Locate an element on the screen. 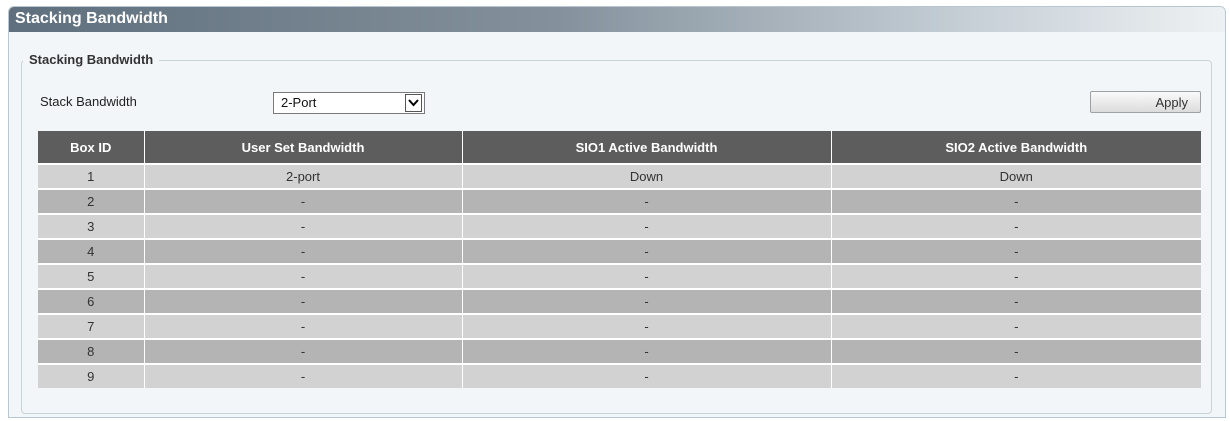 The height and width of the screenshot is (421, 1230). stack-bandwidth-value: 2-Port is located at coordinates (299, 102).